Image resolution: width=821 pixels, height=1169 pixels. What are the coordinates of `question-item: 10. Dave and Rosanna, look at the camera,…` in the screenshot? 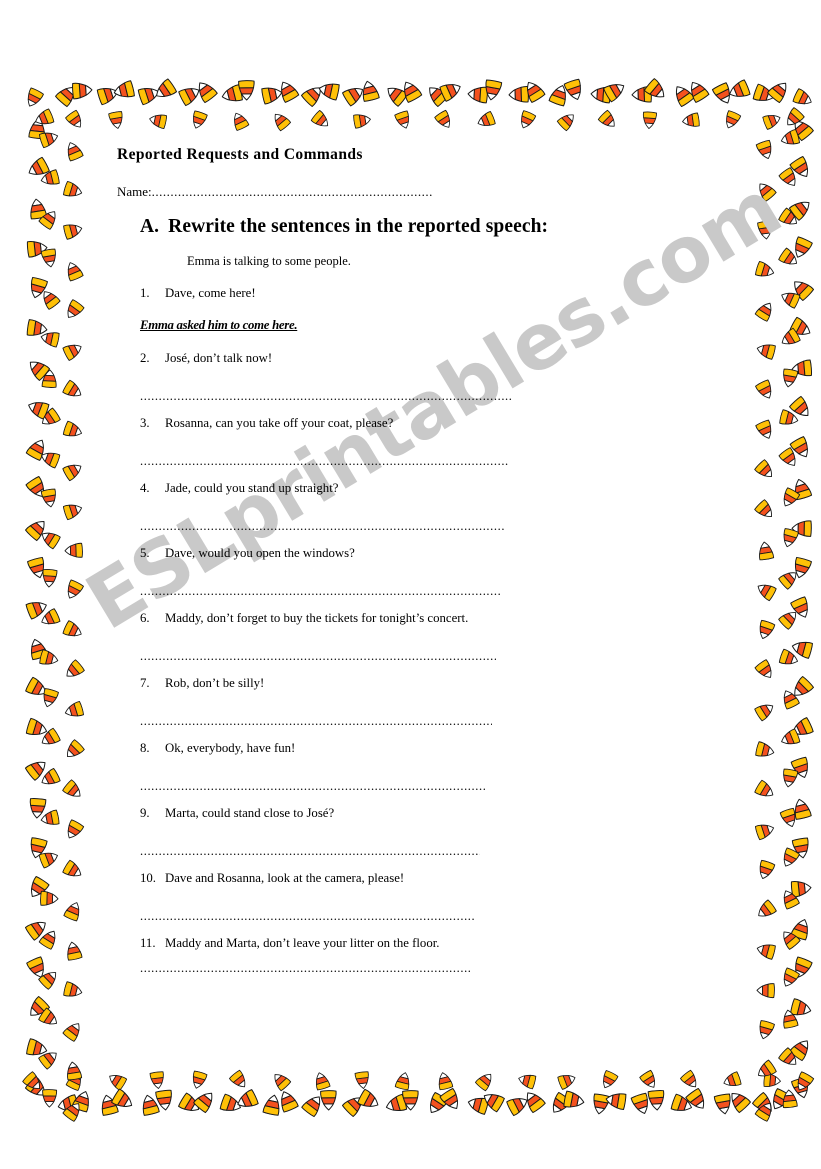 It's located at (340, 897).